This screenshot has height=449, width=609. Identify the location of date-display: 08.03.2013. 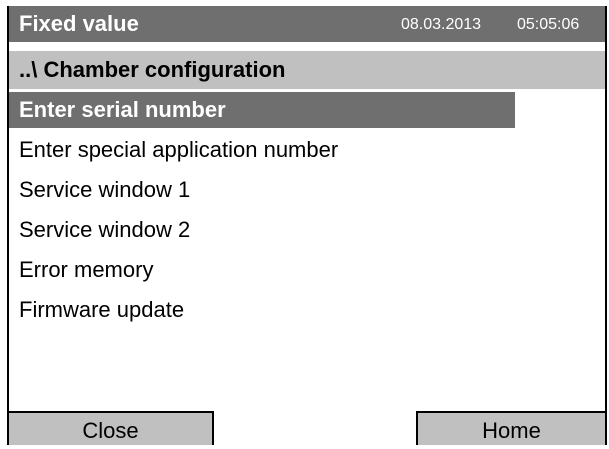
(441, 24).